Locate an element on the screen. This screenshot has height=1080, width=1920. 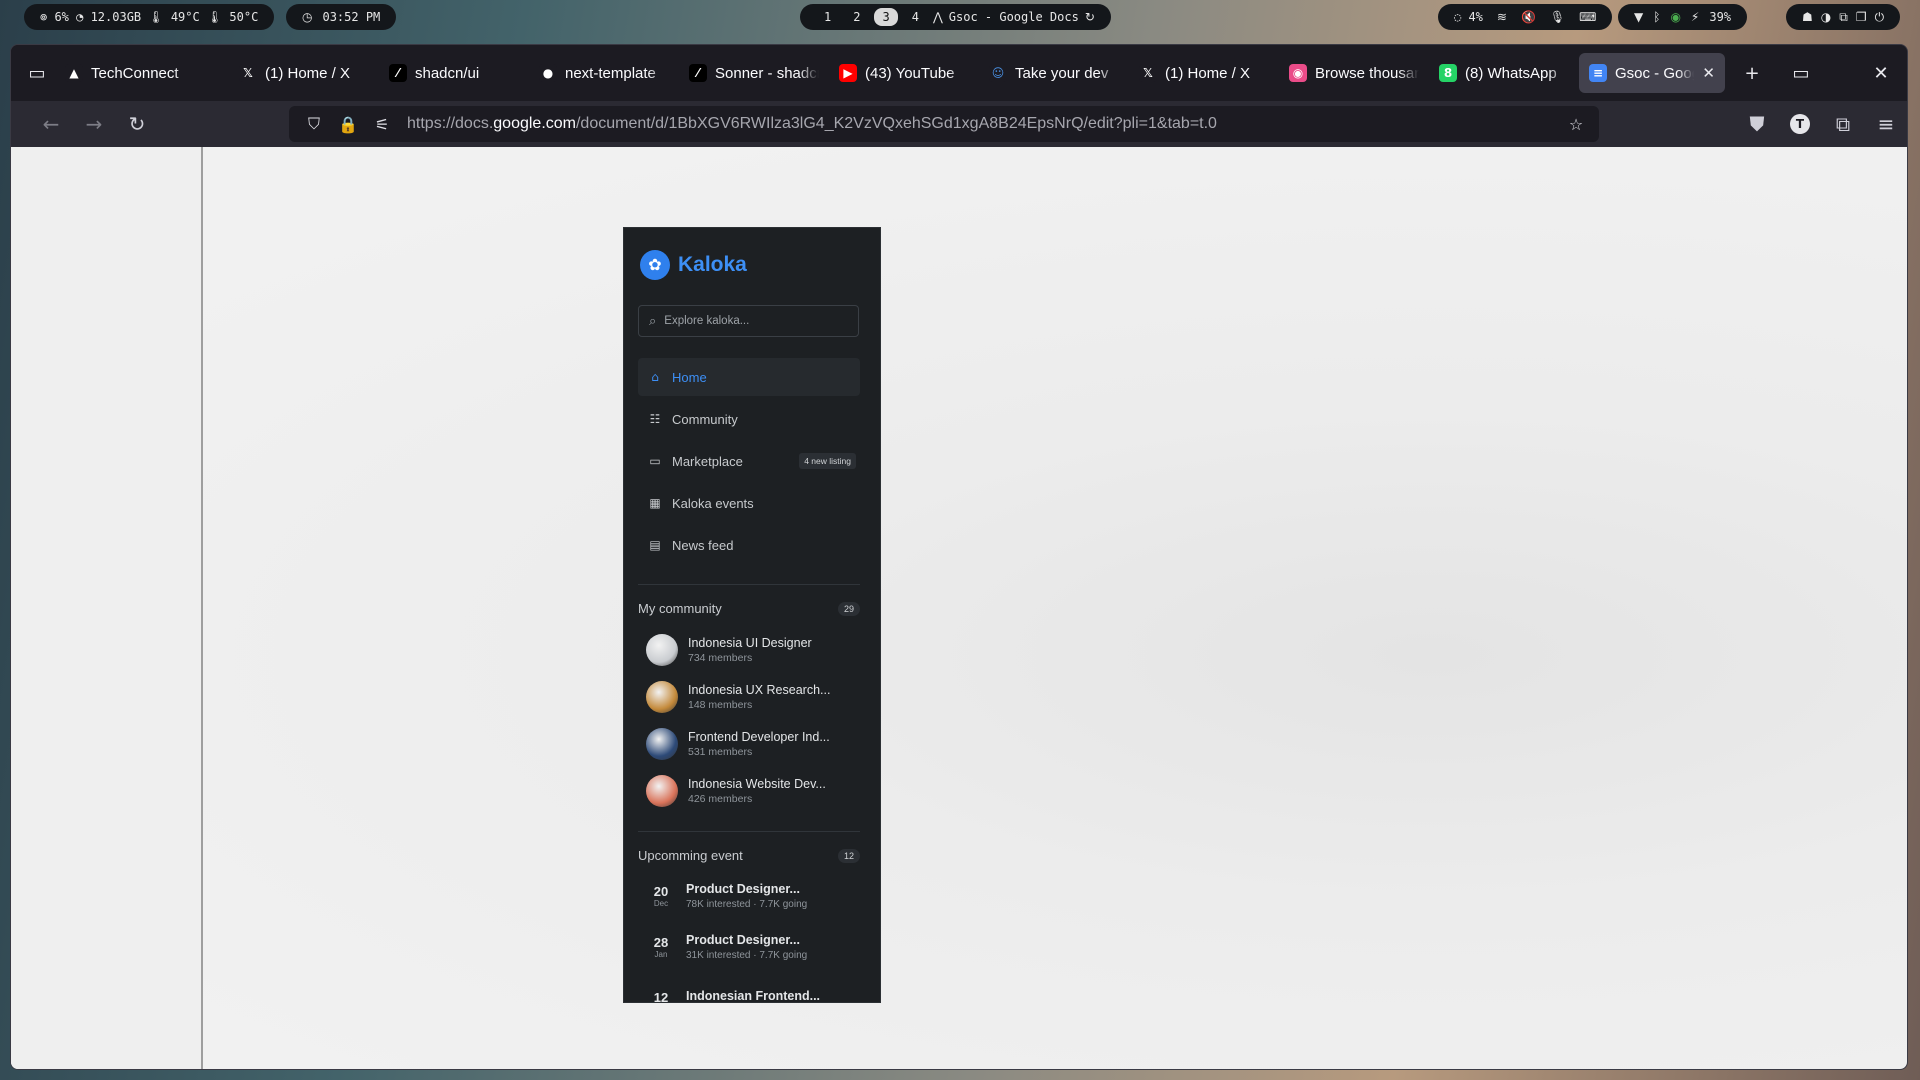
event-meta: 31K interested · 7.7K going is located at coordinates (747, 955).